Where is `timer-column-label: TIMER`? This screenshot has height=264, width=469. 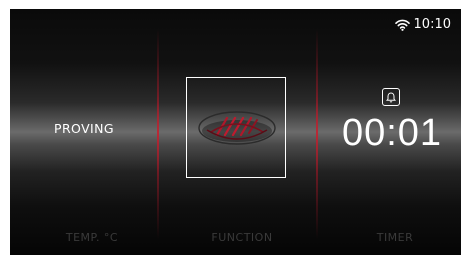
timer-column-label: TIMER is located at coordinates (395, 237).